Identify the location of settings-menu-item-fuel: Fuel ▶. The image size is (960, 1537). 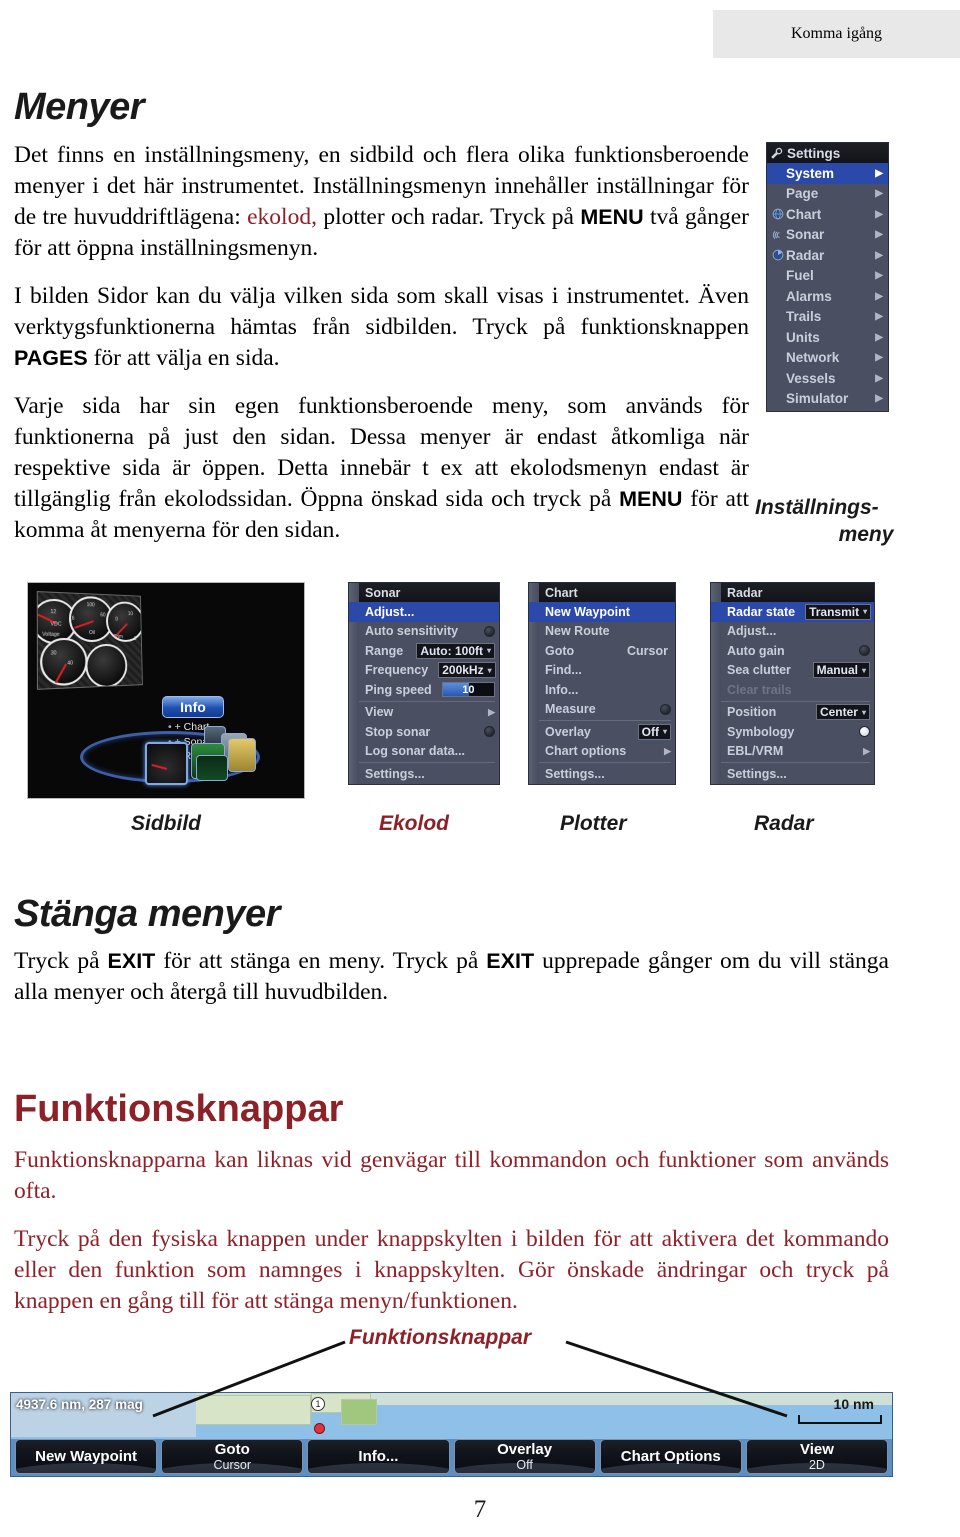
(827, 276).